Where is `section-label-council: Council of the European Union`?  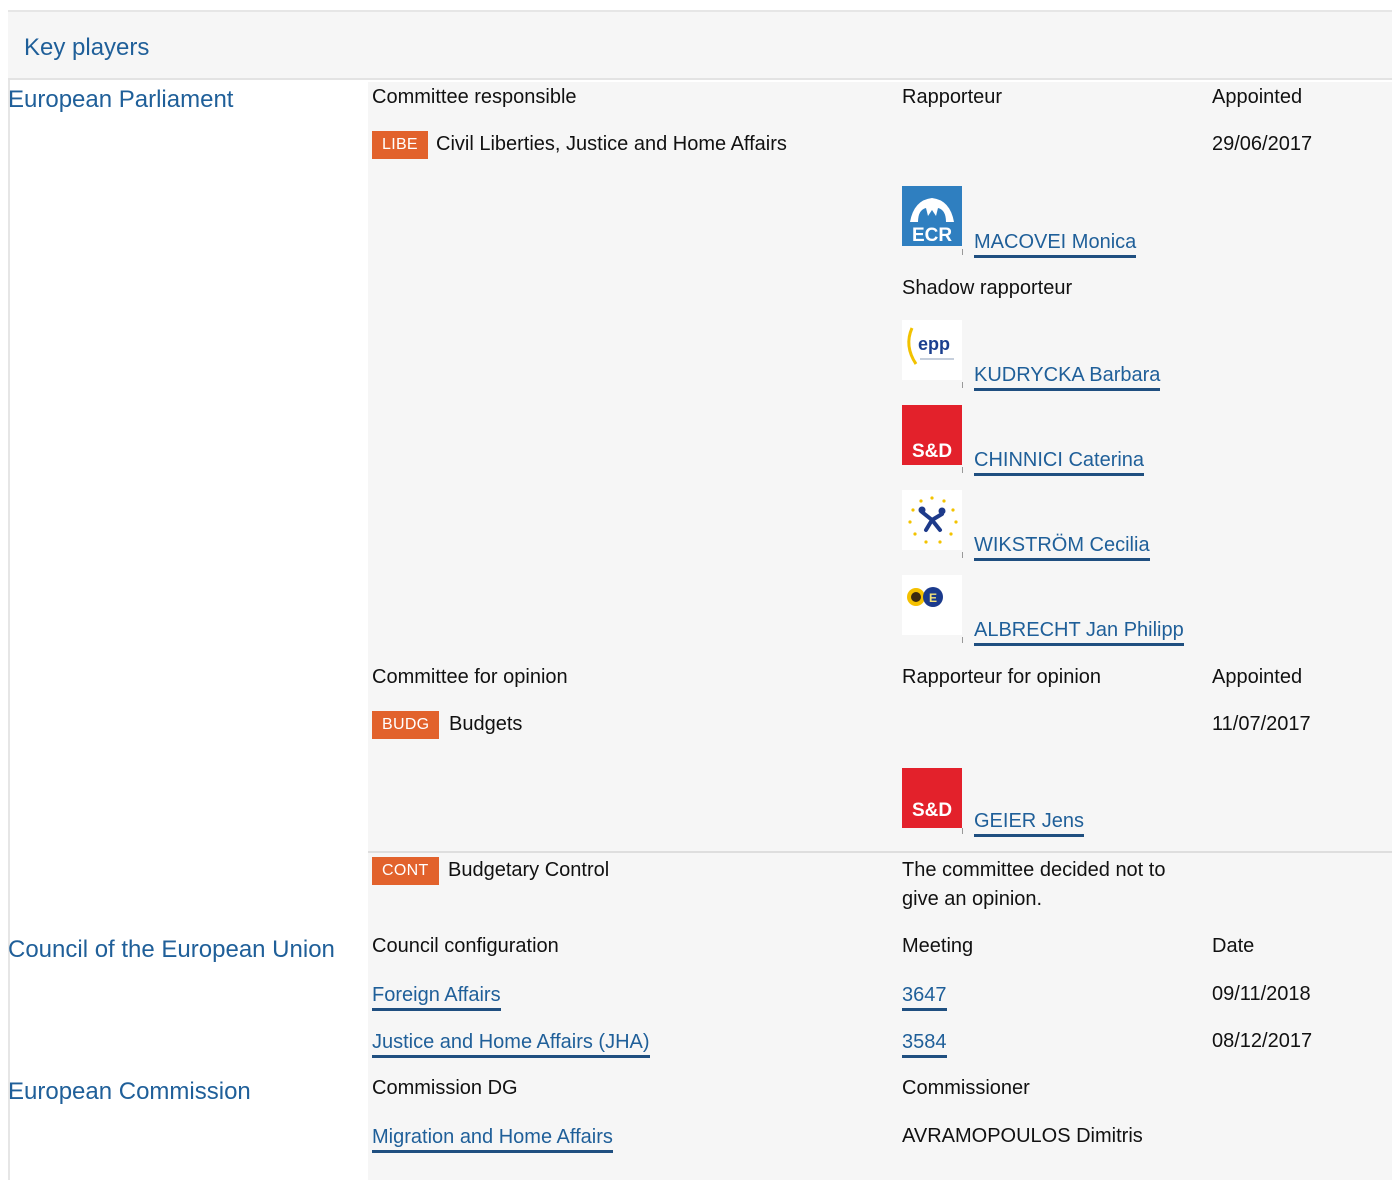
section-label-council: Council of the European Union is located at coordinates (171, 949).